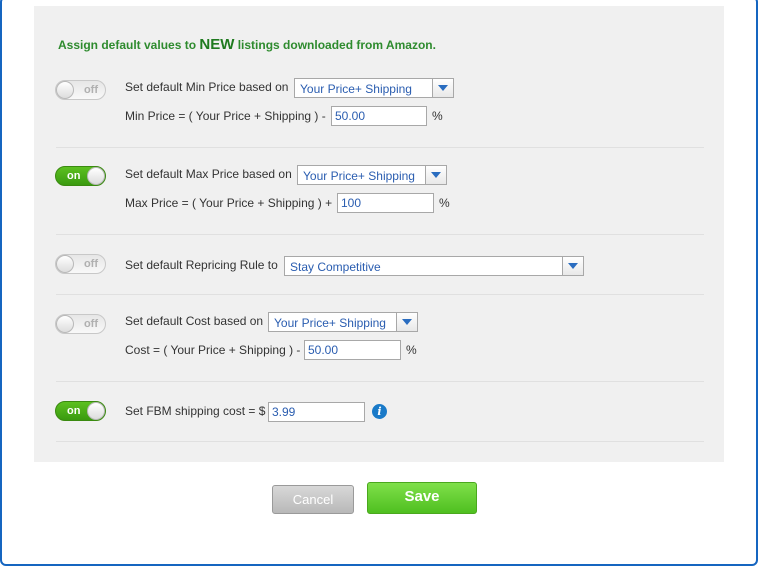 This screenshot has height=567, width=758. Describe the element at coordinates (208, 174) in the screenshot. I see `max-price-label: Set default Max Price based on` at that location.